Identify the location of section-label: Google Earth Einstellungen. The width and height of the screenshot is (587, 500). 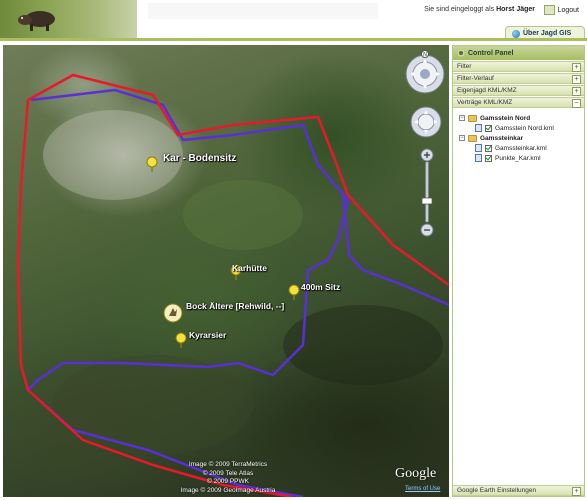
(497, 490).